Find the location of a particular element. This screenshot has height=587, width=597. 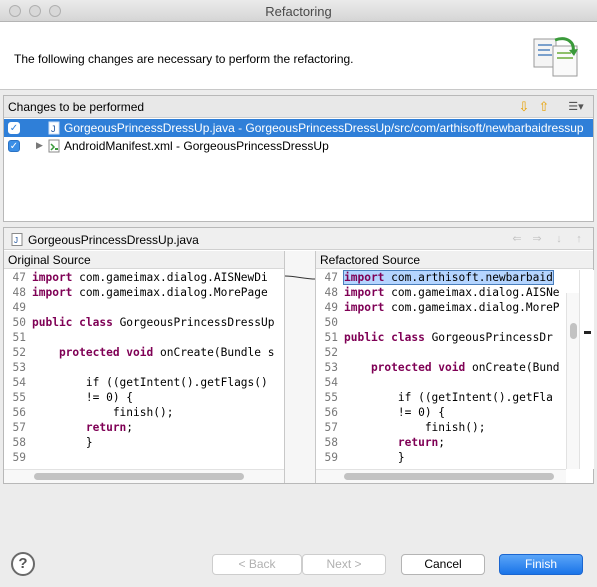

code-line: 56 finish(); is located at coordinates (144, 412).